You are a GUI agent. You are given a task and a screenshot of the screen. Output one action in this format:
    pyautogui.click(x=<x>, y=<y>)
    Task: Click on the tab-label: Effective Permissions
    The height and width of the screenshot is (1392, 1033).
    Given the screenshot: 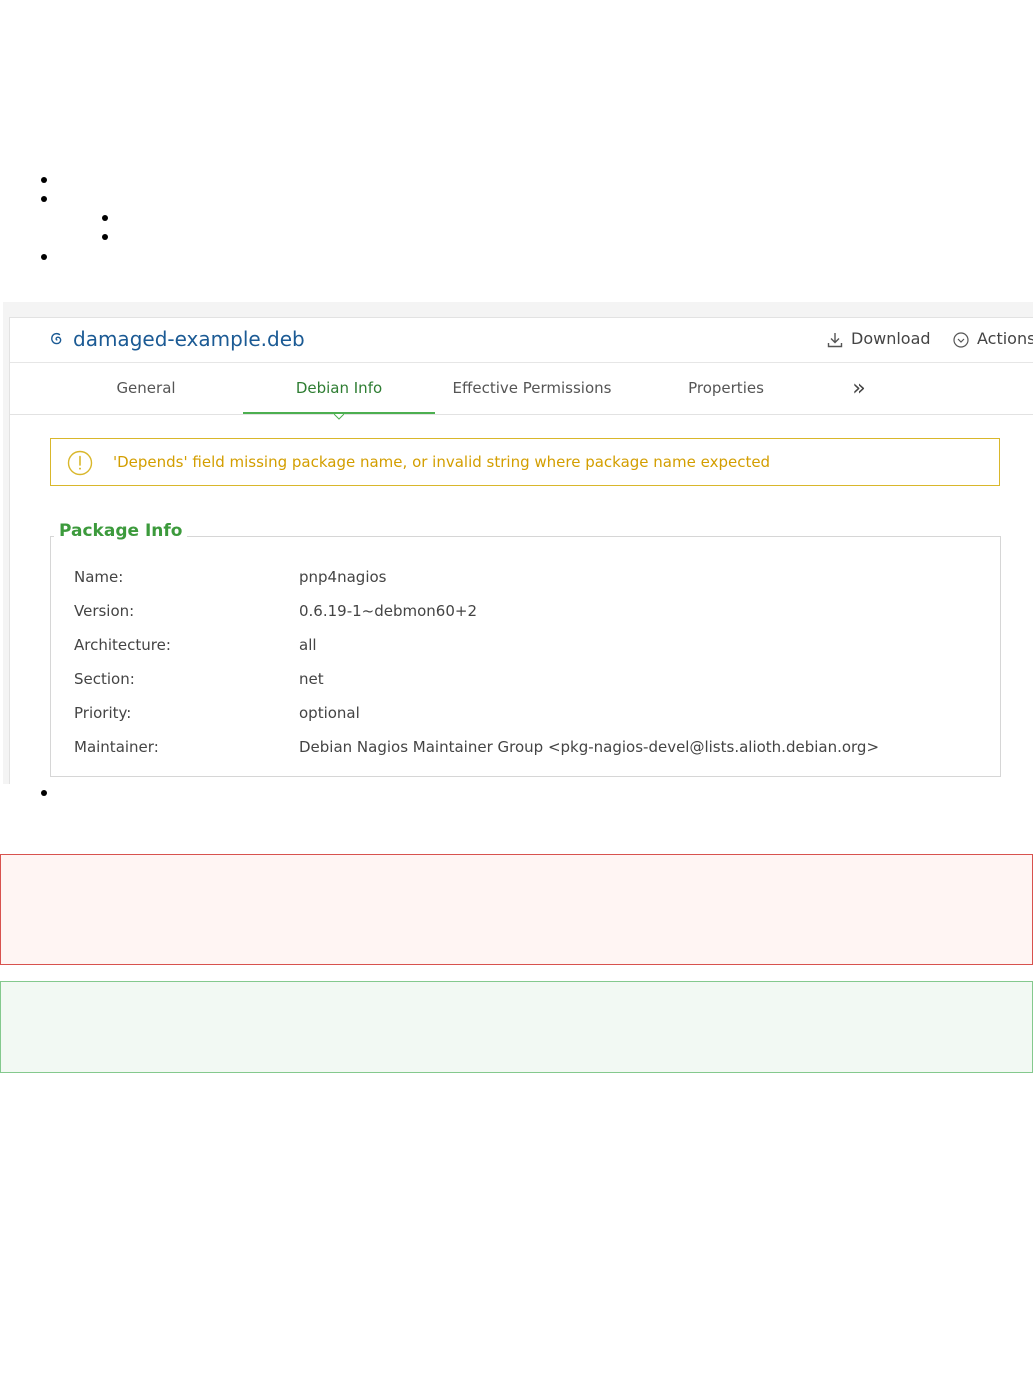 What is the action you would take?
    pyautogui.click(x=532, y=388)
    